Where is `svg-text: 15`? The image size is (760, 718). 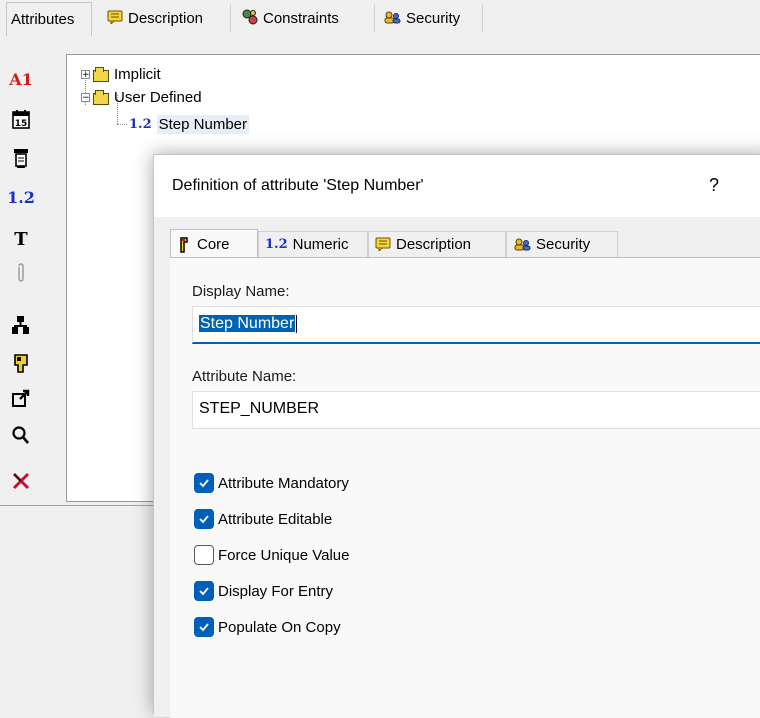 svg-text: 15 is located at coordinates (21, 124).